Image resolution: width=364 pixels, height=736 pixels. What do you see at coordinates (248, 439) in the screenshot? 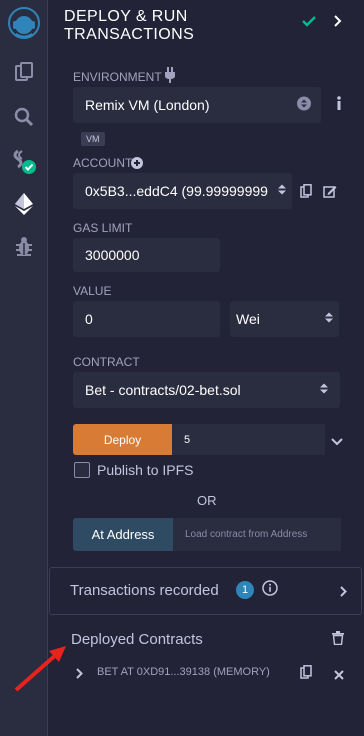
I see `deploy-params-input: 5` at bounding box center [248, 439].